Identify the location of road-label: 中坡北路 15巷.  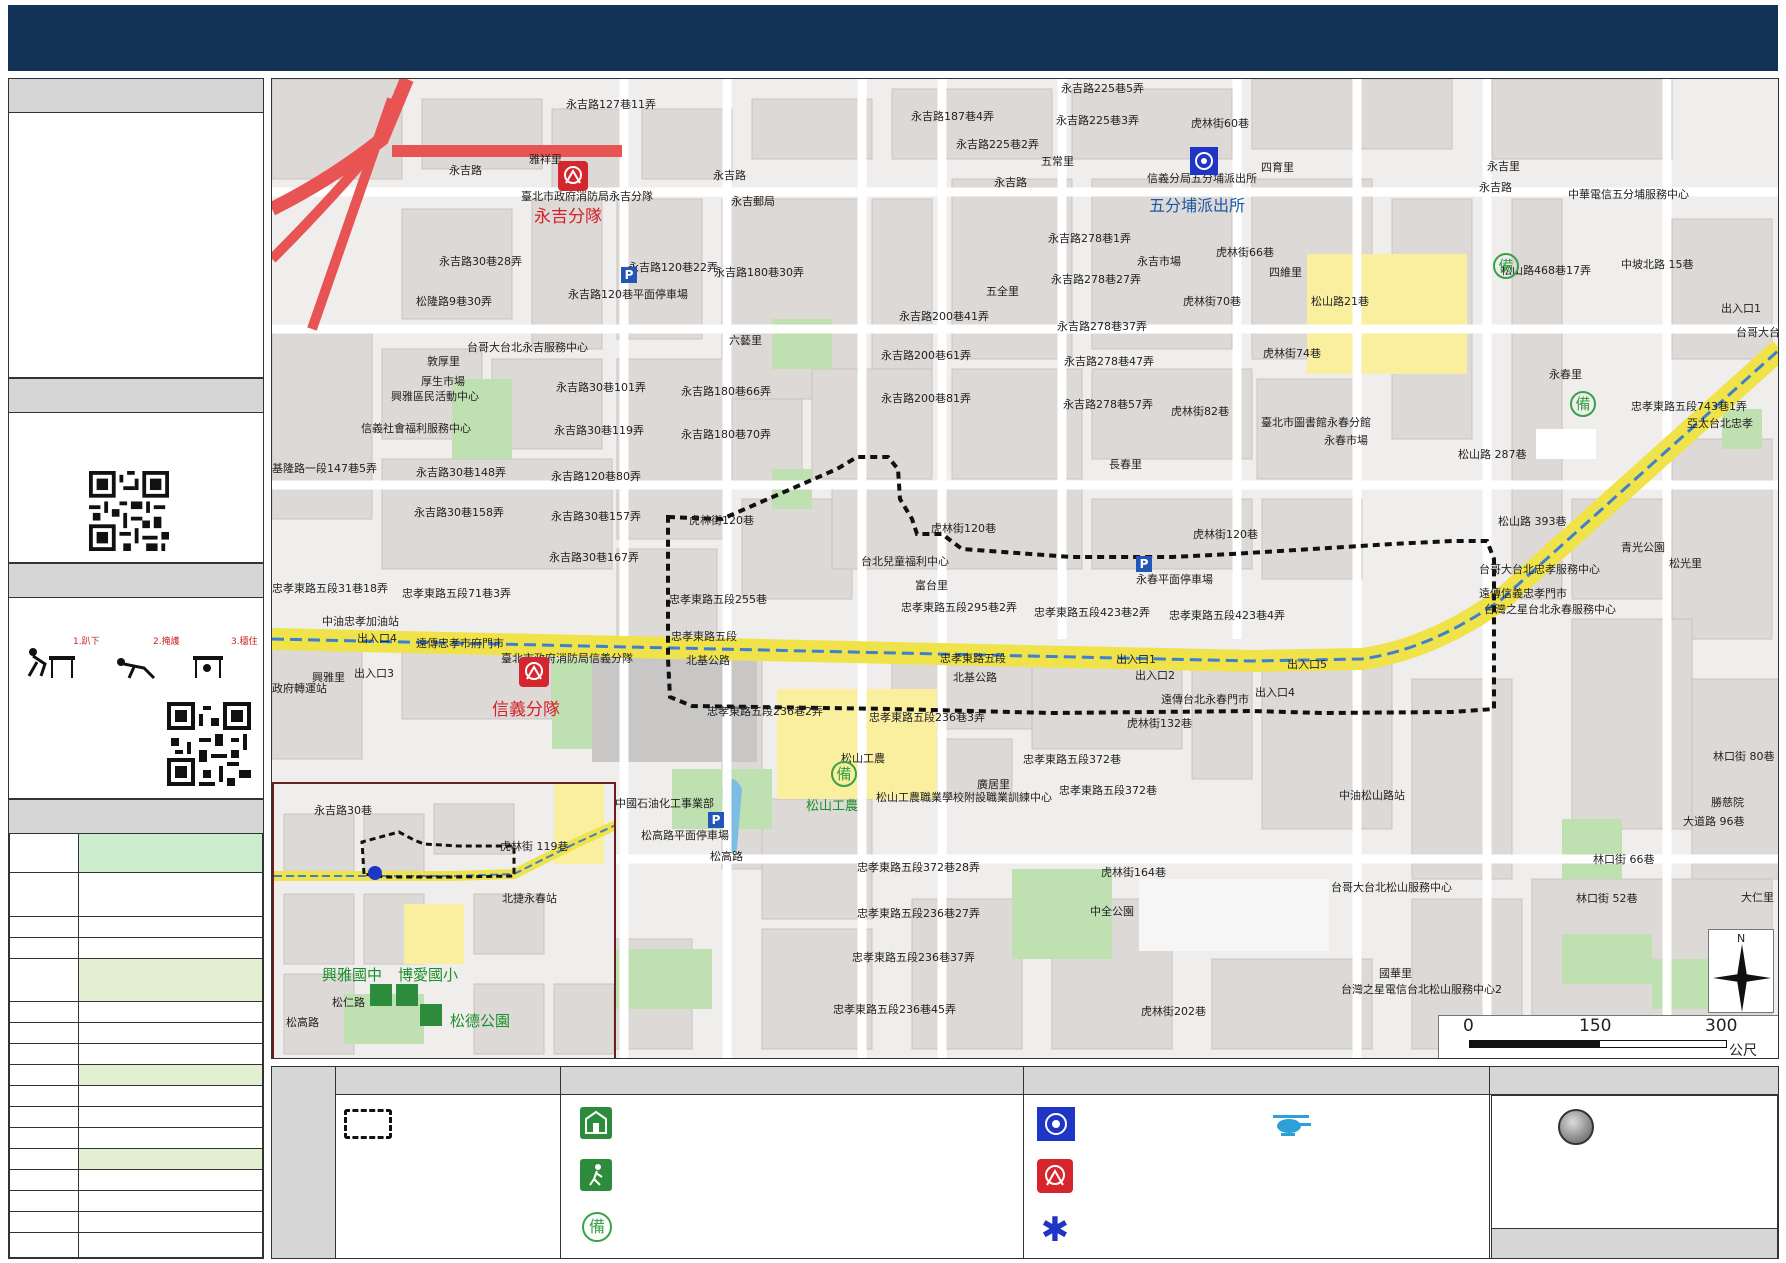
(1657, 264).